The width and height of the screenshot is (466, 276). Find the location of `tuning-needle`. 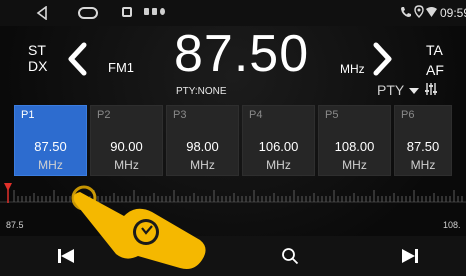

tuning-needle is located at coordinates (8, 193).